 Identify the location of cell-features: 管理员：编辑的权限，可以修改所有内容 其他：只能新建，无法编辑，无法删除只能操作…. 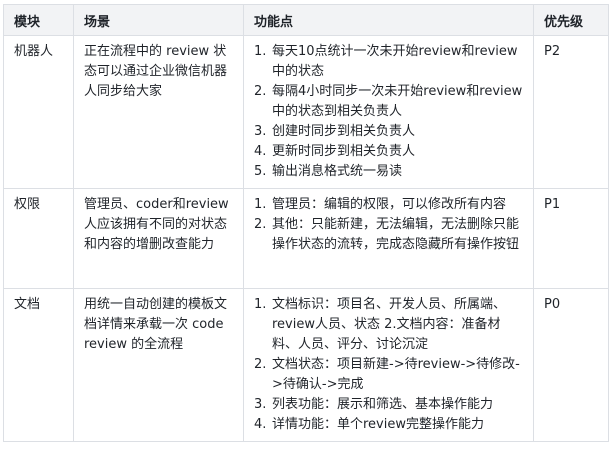
(388, 238).